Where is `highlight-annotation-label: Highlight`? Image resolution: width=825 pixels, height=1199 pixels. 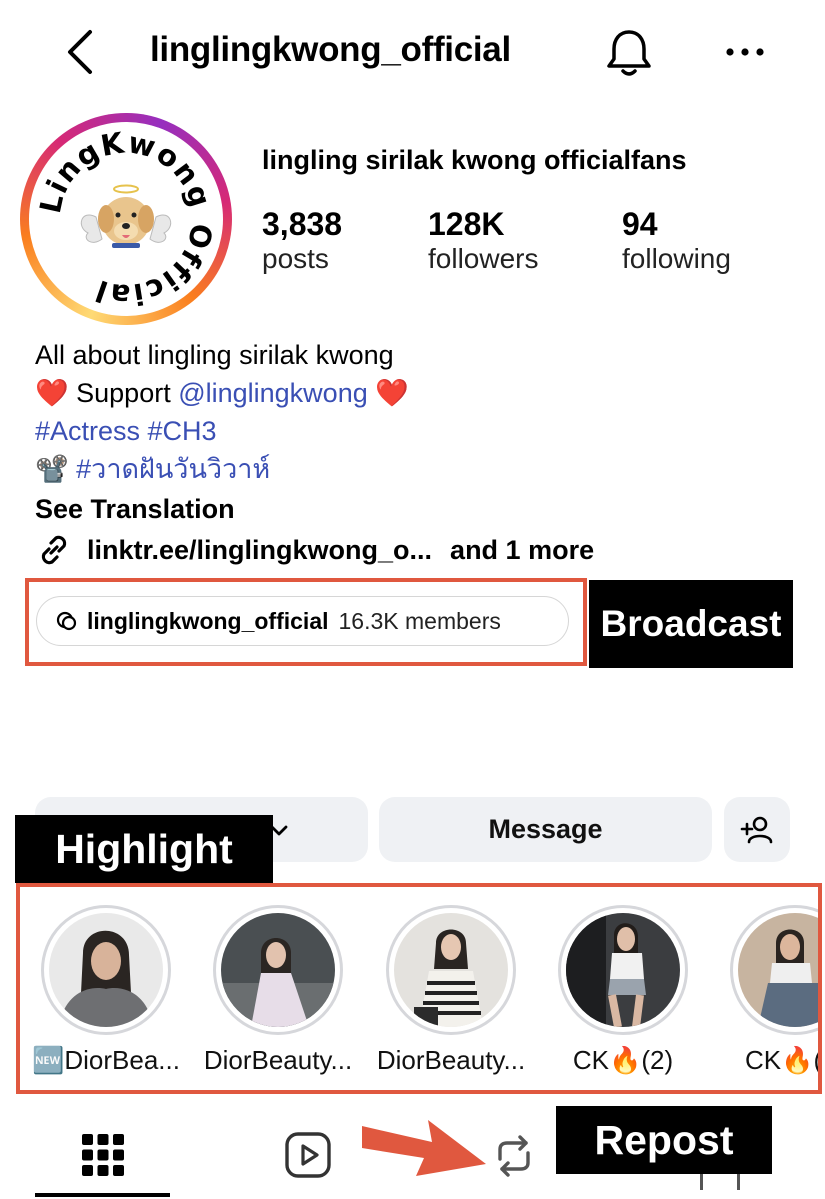
highlight-annotation-label: Highlight is located at coordinates (144, 849).